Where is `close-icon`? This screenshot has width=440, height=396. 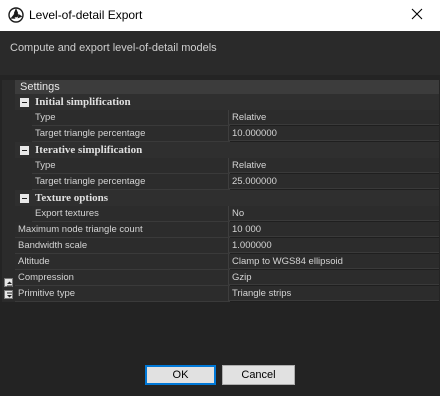 close-icon is located at coordinates (417, 15).